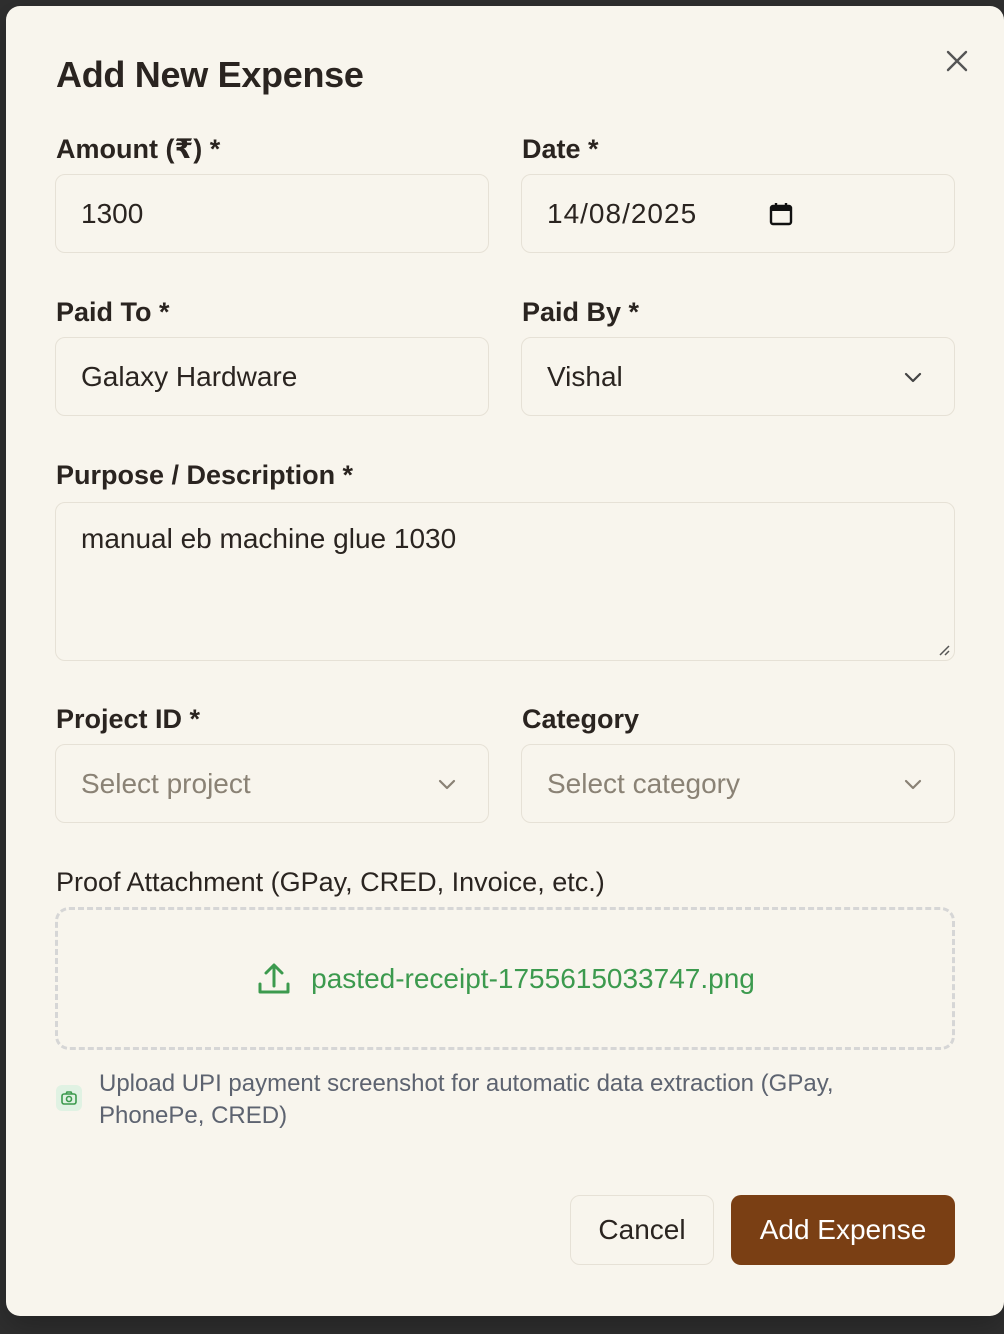 Image resolution: width=1004 pixels, height=1334 pixels. I want to click on paid-by-value: Vishal, so click(585, 376).